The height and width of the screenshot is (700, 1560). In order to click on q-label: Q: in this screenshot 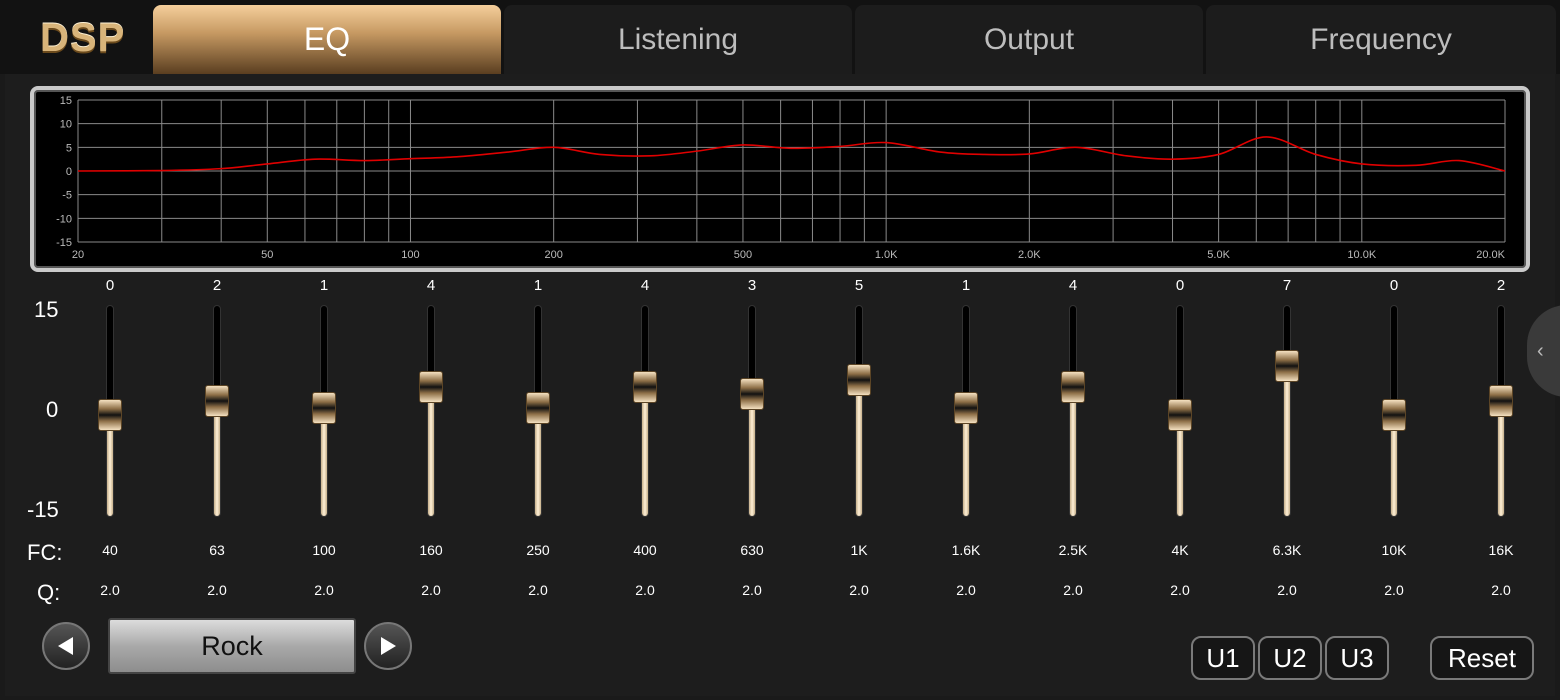, I will do `click(49, 592)`.